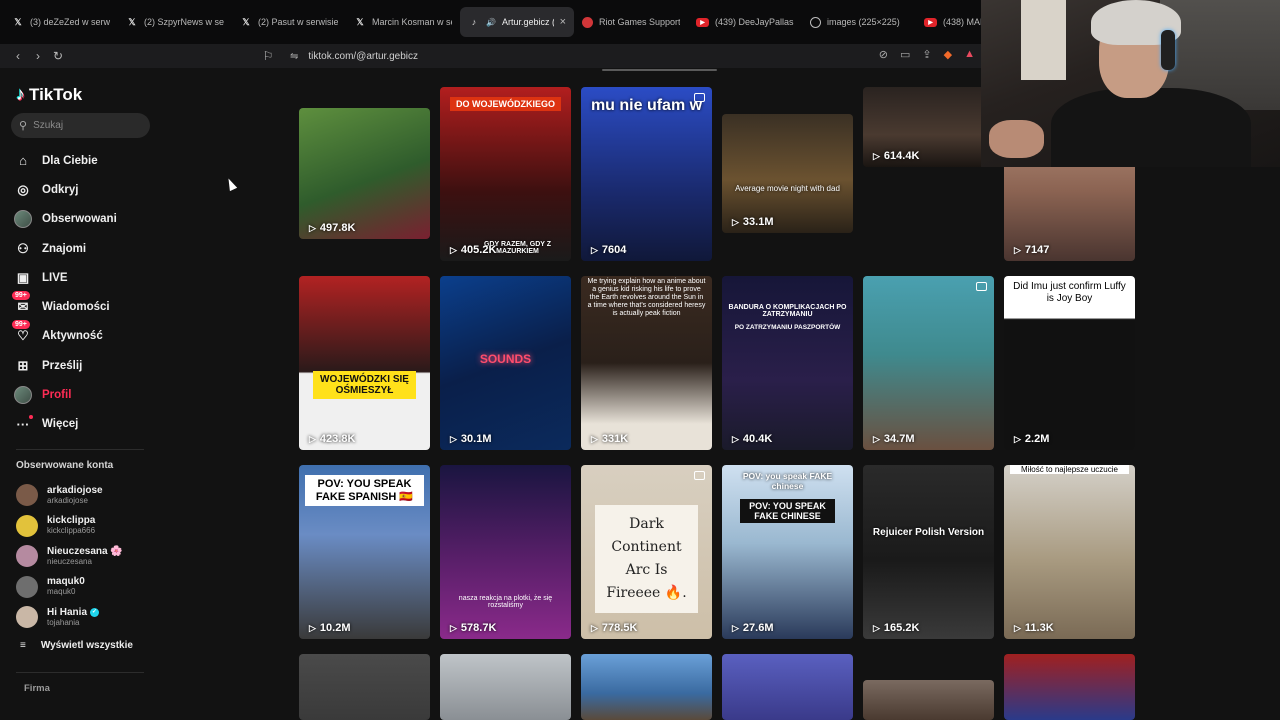 The width and height of the screenshot is (1280, 720). I want to click on compass-icon: ◎, so click(23, 189).